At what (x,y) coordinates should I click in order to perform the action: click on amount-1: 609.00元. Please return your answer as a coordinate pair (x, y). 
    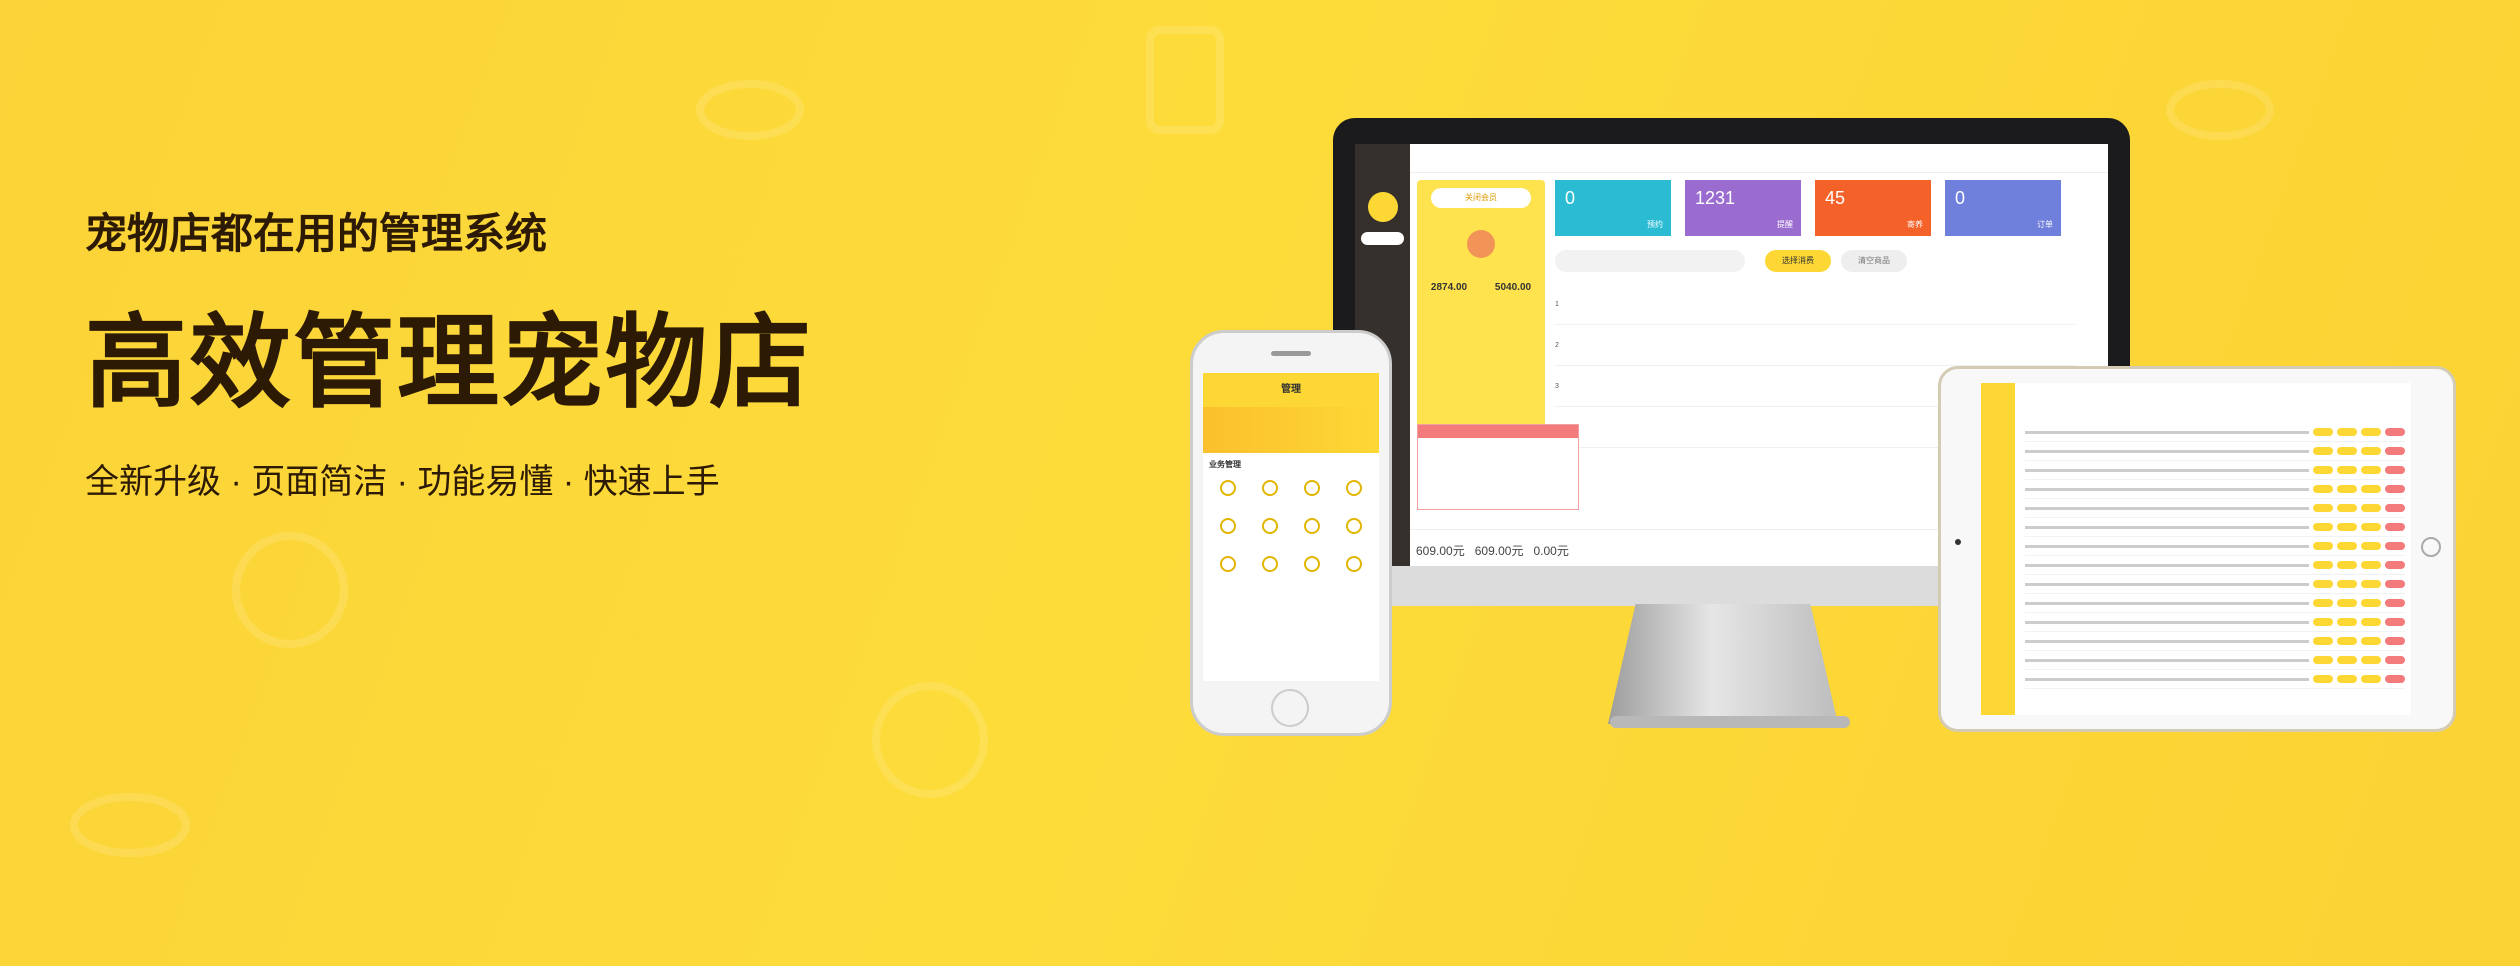
    Looking at the image, I should click on (1440, 551).